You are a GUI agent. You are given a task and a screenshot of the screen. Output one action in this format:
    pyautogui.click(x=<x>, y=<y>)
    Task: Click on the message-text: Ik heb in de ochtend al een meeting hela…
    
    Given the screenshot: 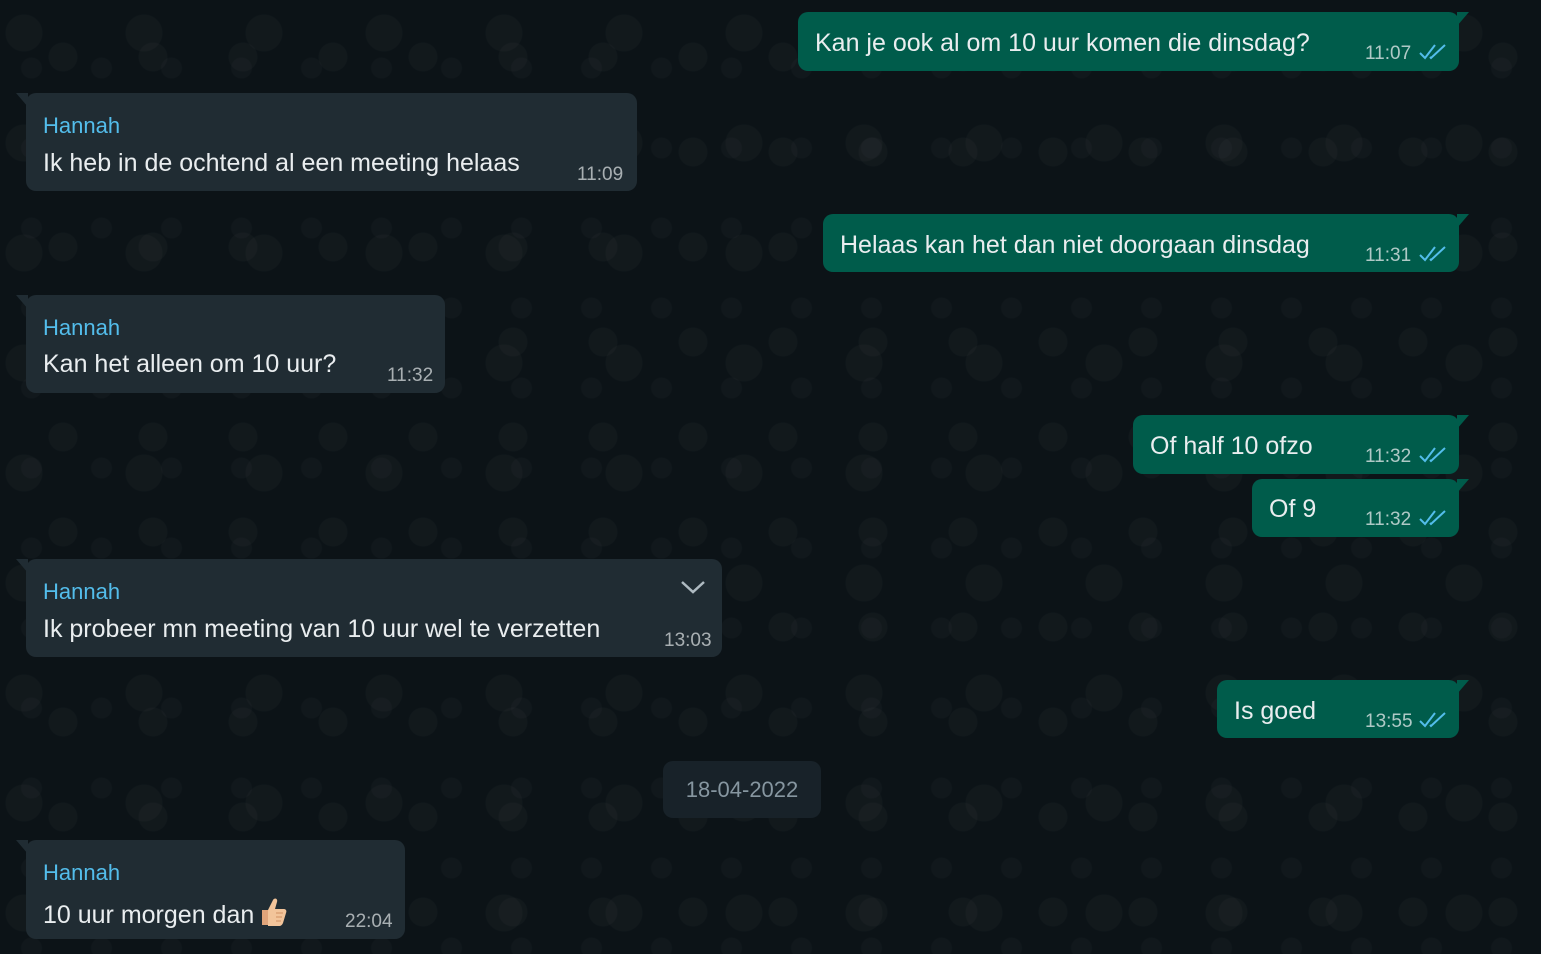 What is the action you would take?
    pyautogui.click(x=281, y=163)
    